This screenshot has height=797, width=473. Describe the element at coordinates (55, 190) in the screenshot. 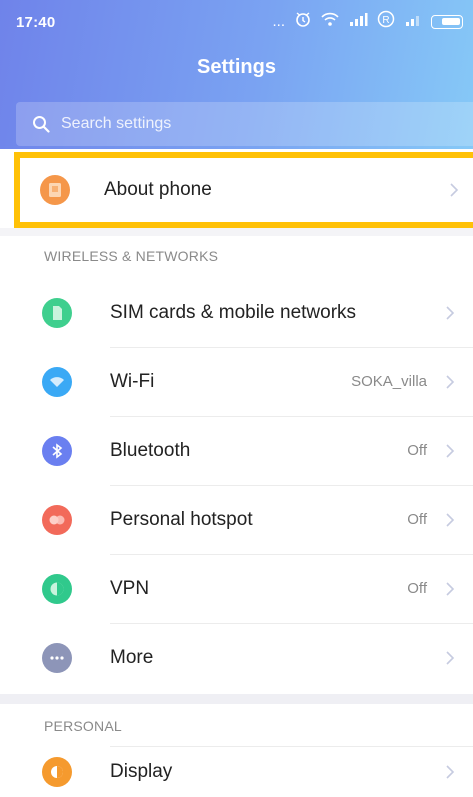

I see `phone-info-icon` at that location.